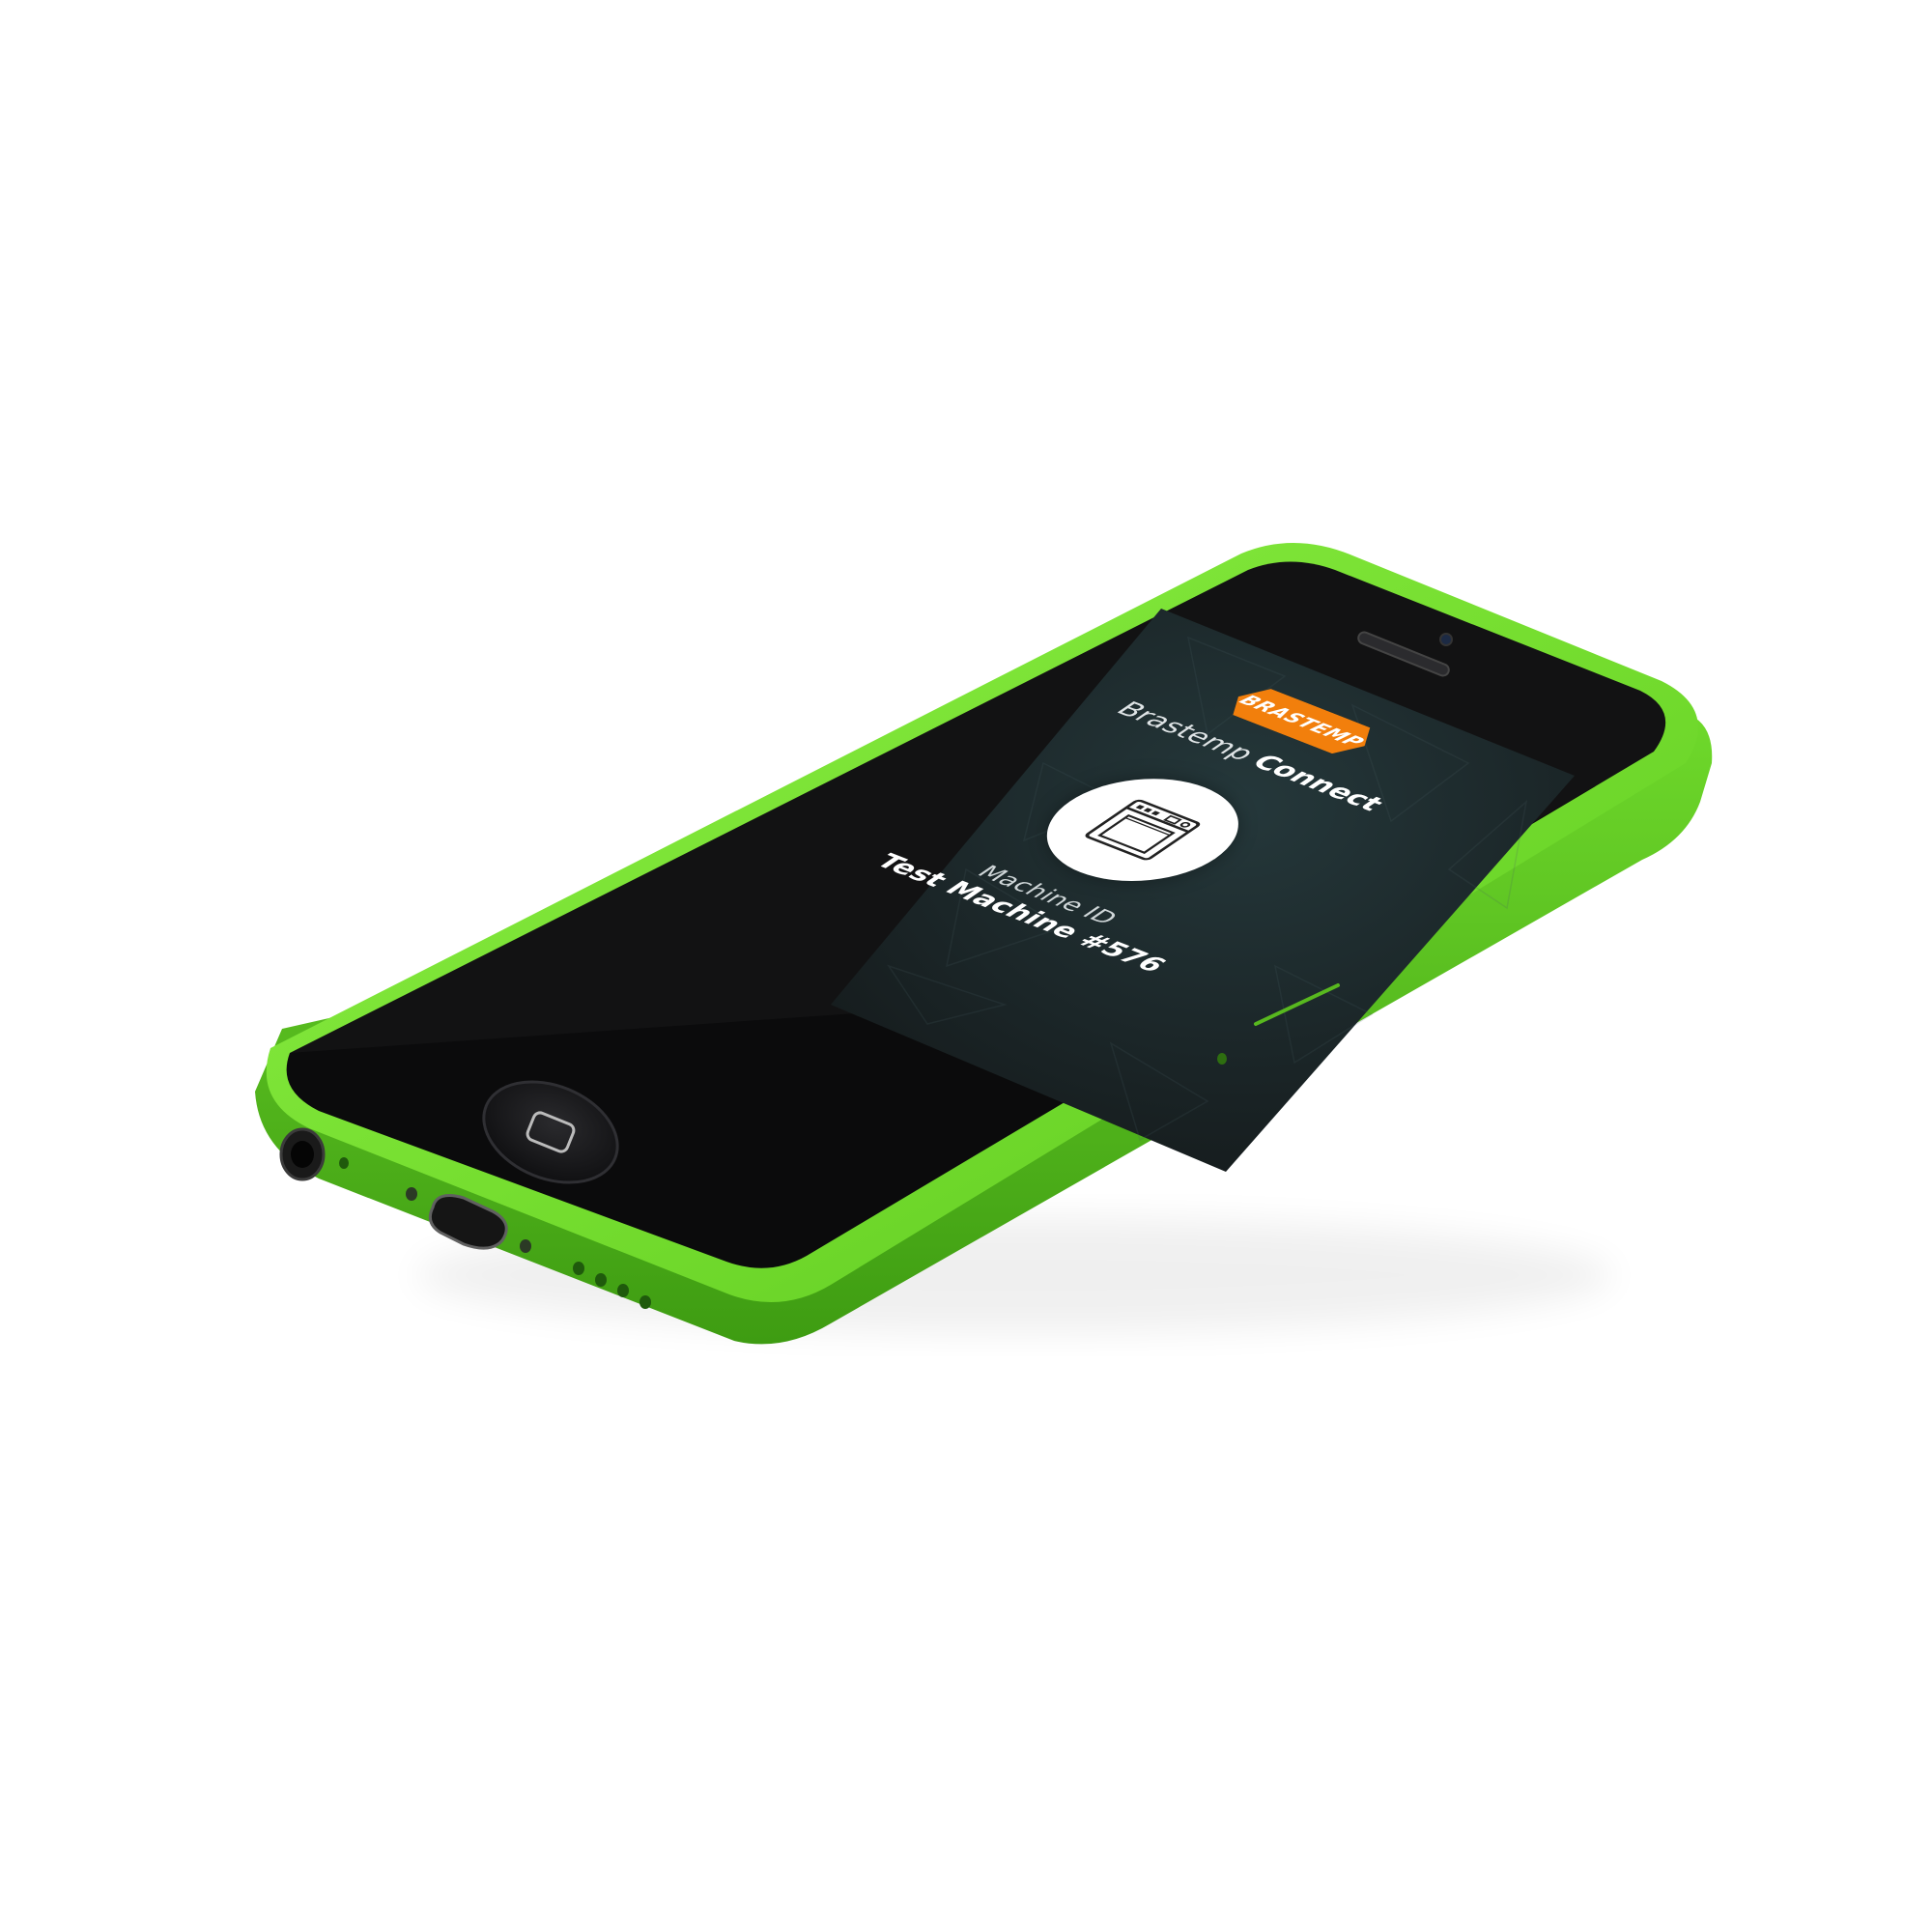 This screenshot has height=1932, width=1932. I want to click on front-camera, so click(1446, 639).